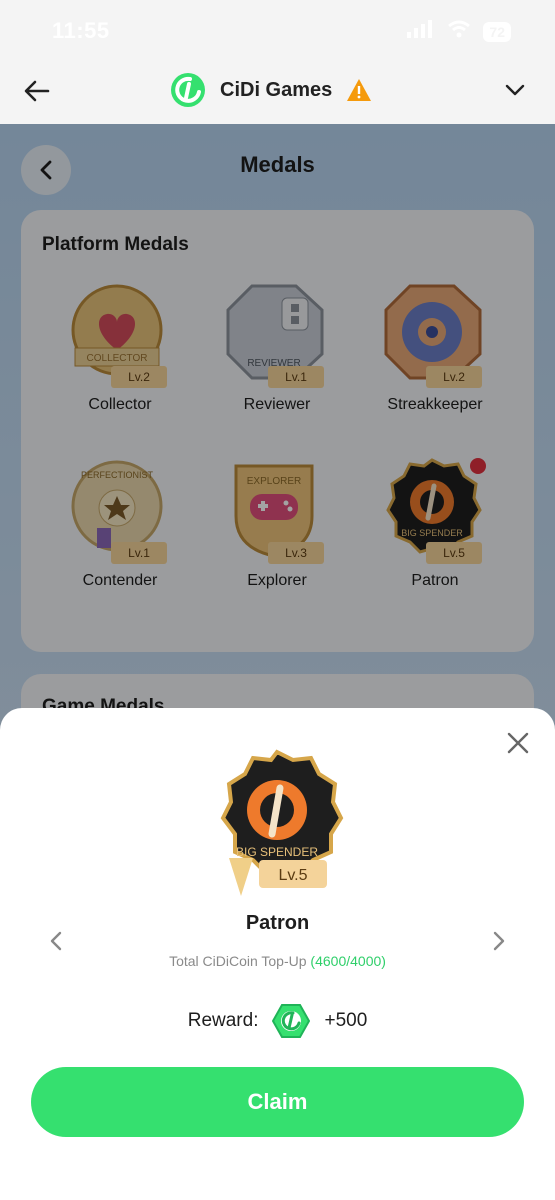 The image size is (555, 1200). I want to click on requirement-text: Total CiDiCoin Top-Up, so click(238, 961).